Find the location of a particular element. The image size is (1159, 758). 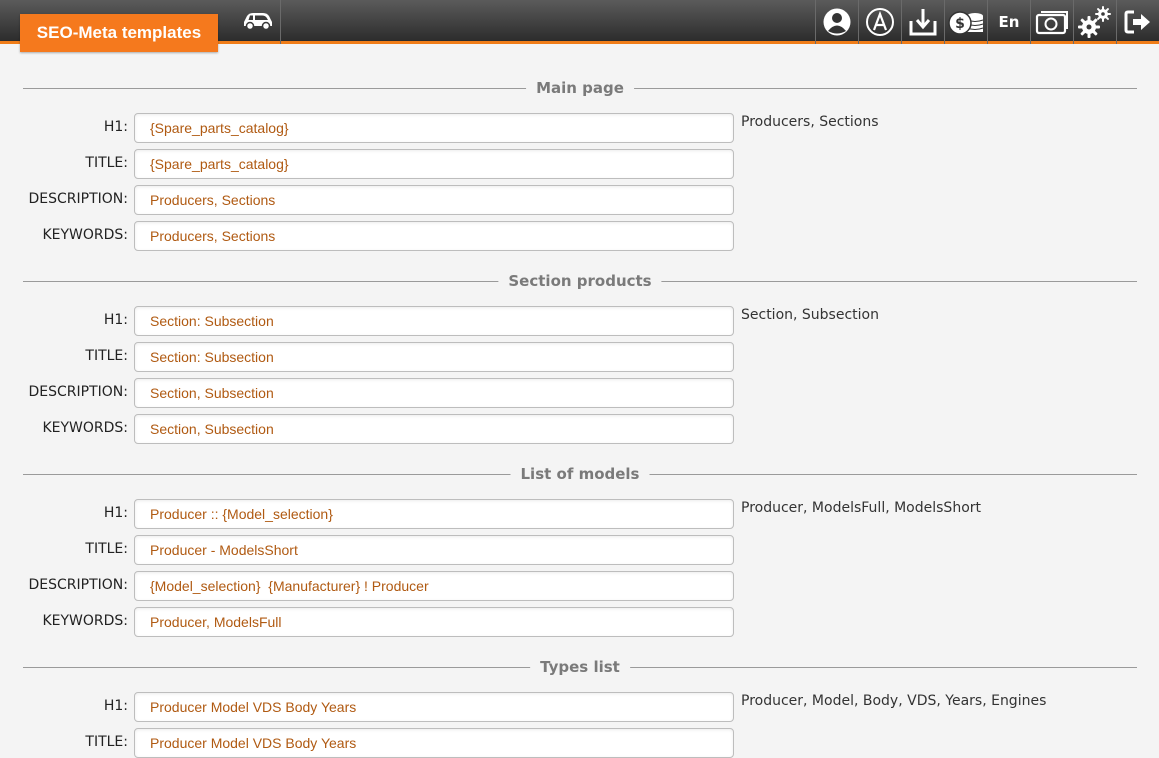

user-icon is located at coordinates (837, 22).